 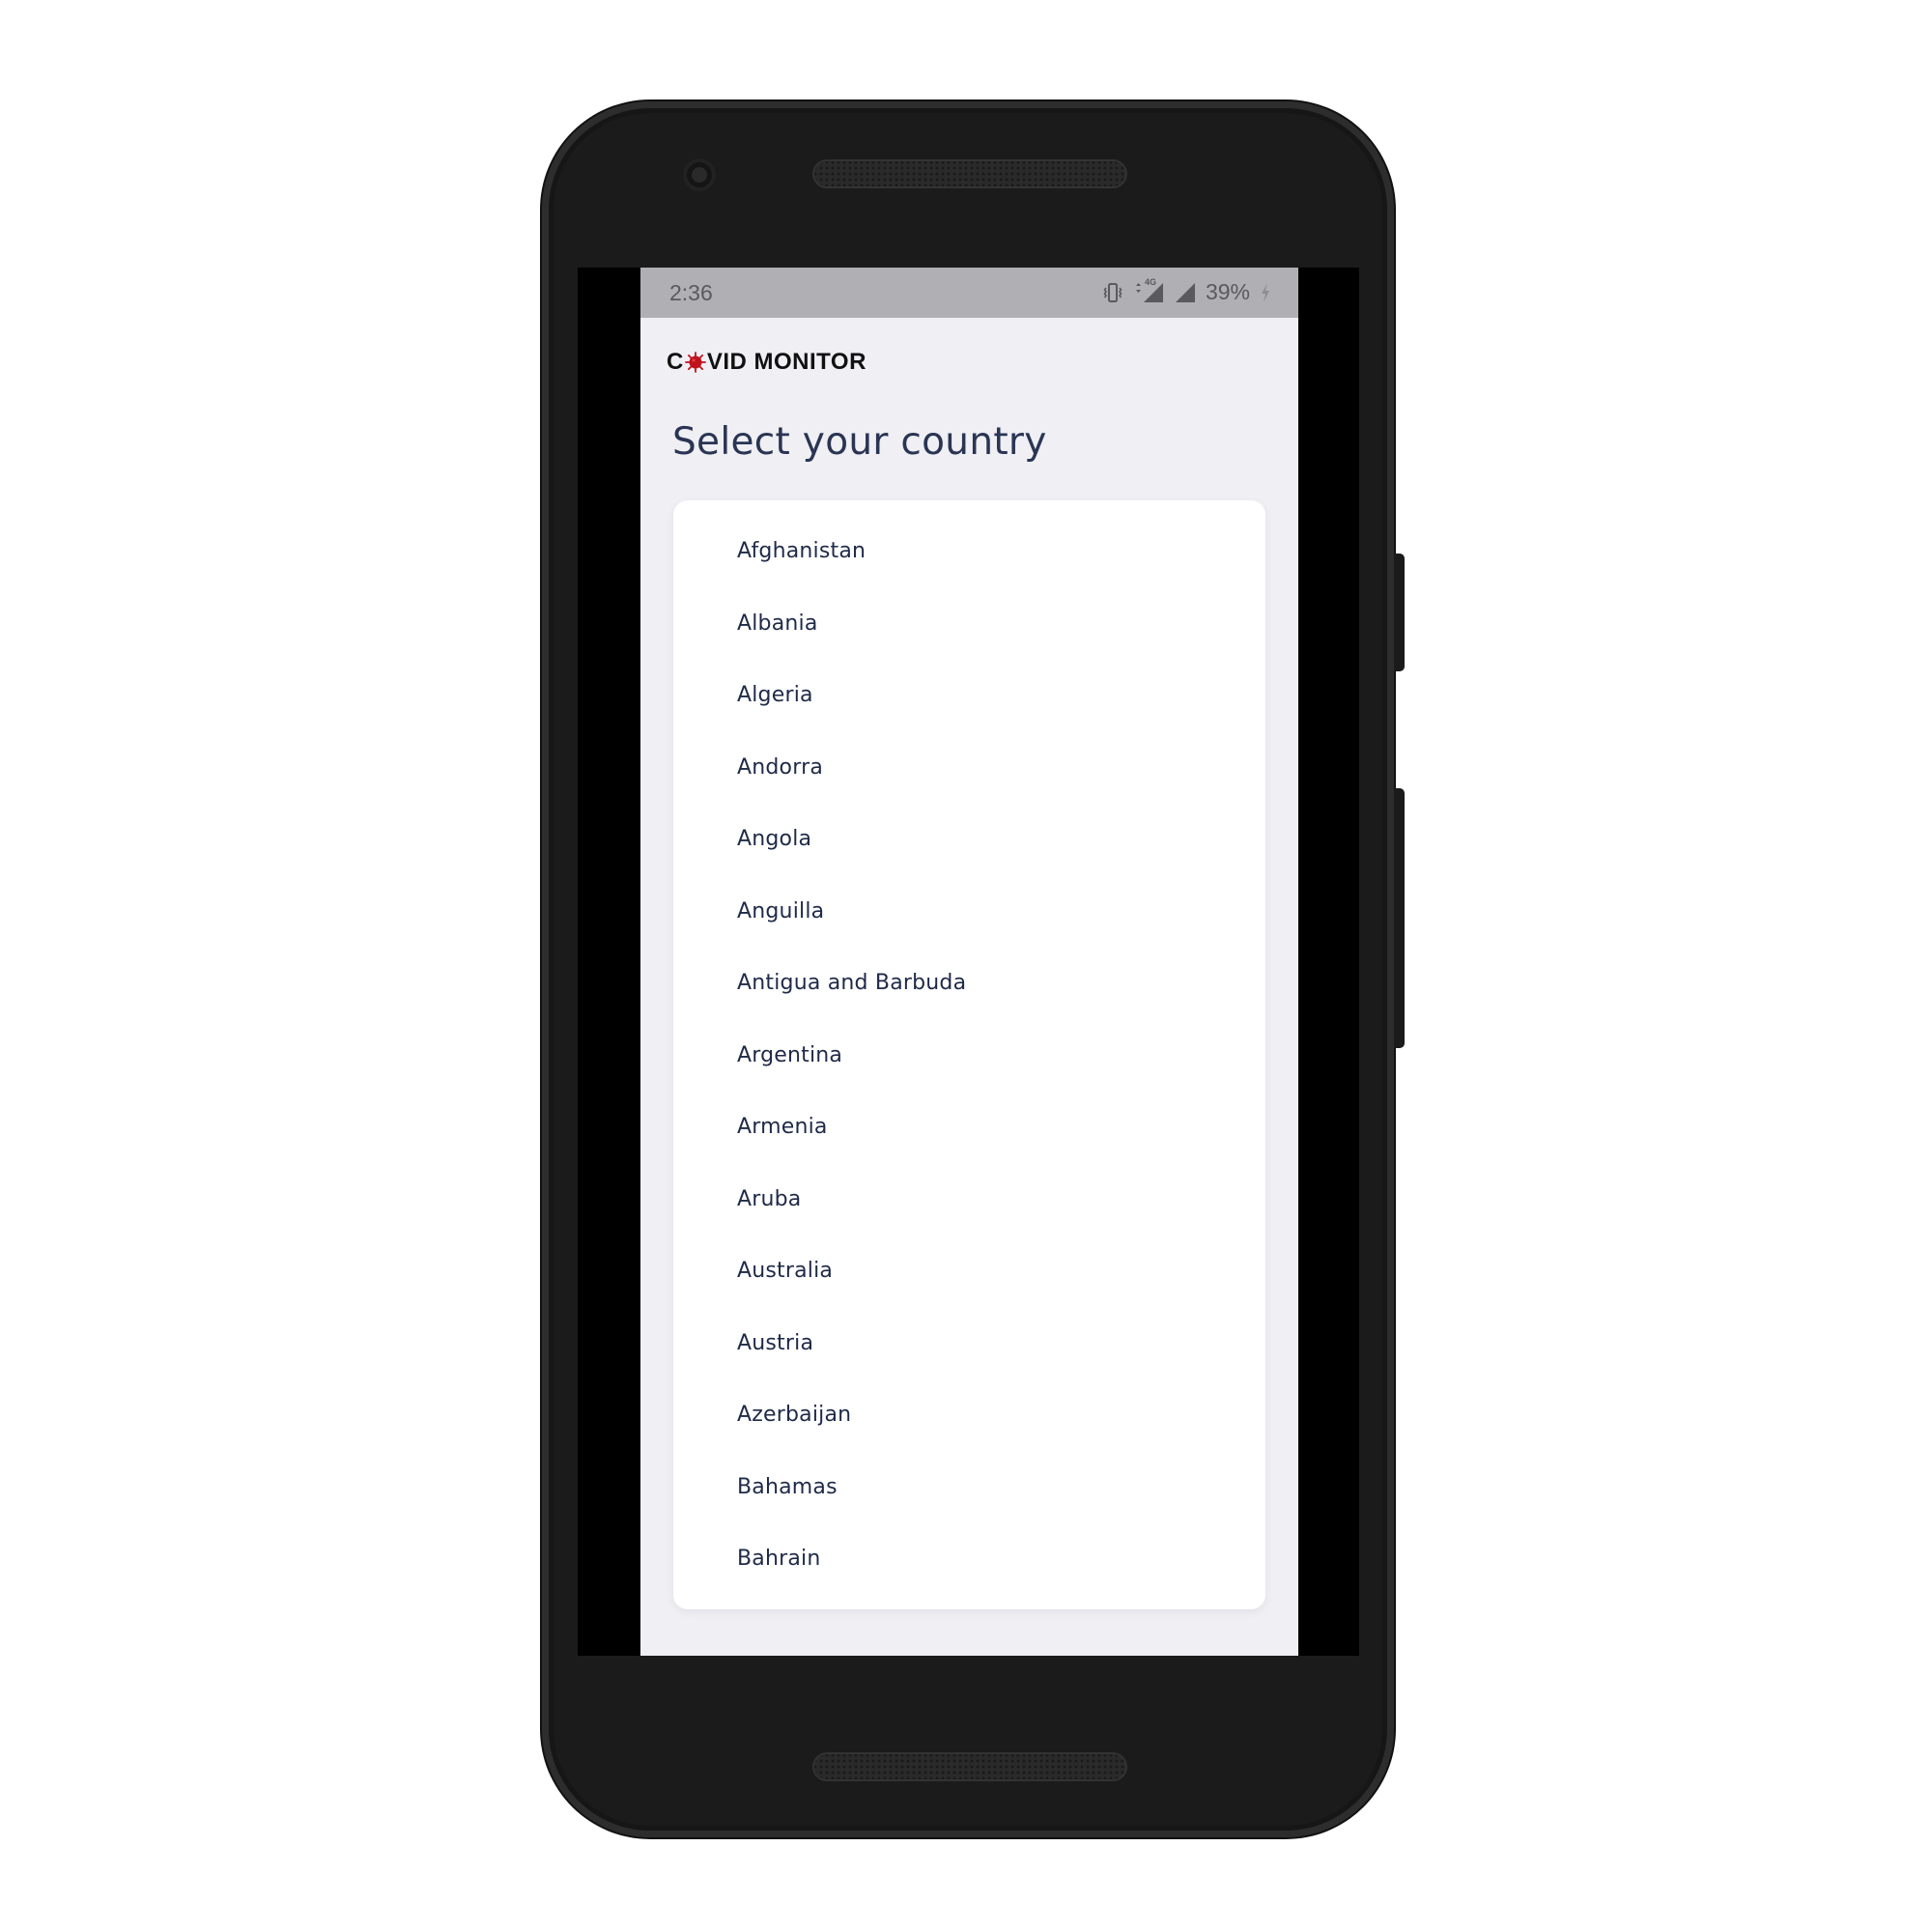 What do you see at coordinates (1227, 291) in the screenshot?
I see `battery-percent: 39%` at bounding box center [1227, 291].